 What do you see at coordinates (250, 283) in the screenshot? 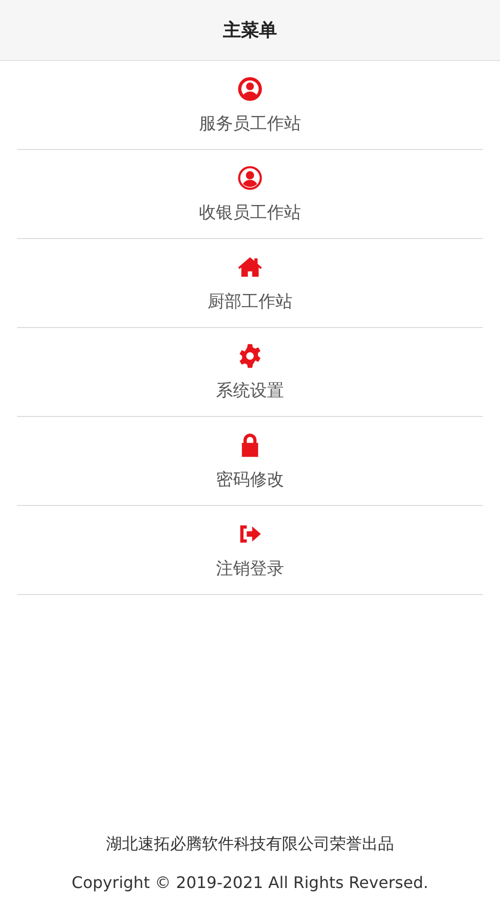
I see `menu-item: 厨部工作站` at bounding box center [250, 283].